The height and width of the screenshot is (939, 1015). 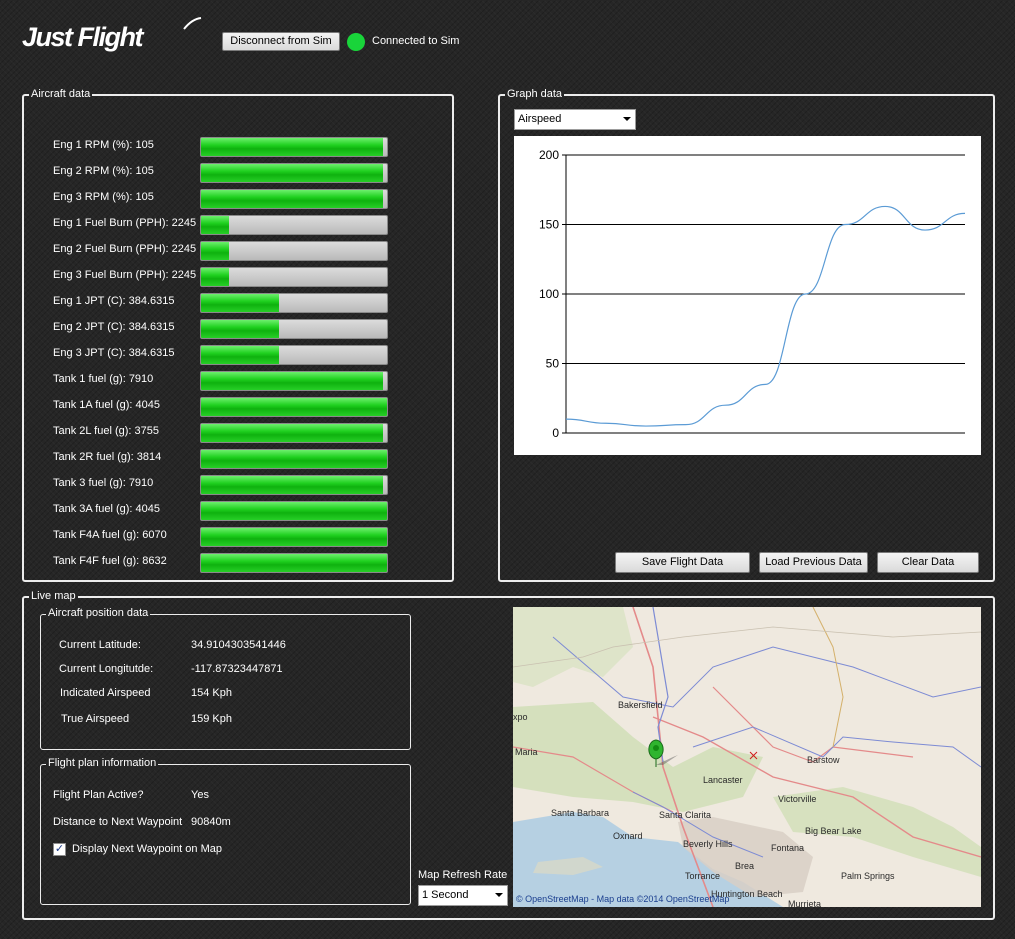 I want to click on true-airspeed-label: True Airspeed, so click(x=95, y=719).